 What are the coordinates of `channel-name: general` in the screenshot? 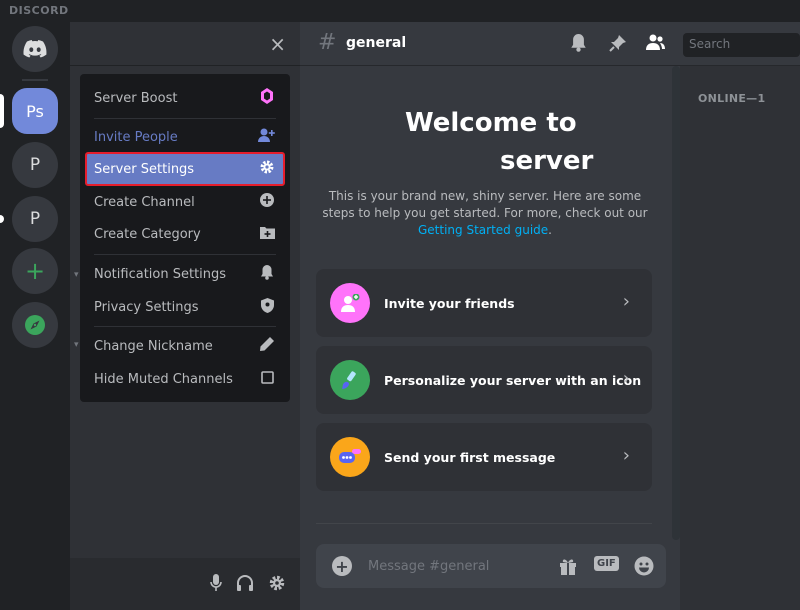 It's located at (376, 43).